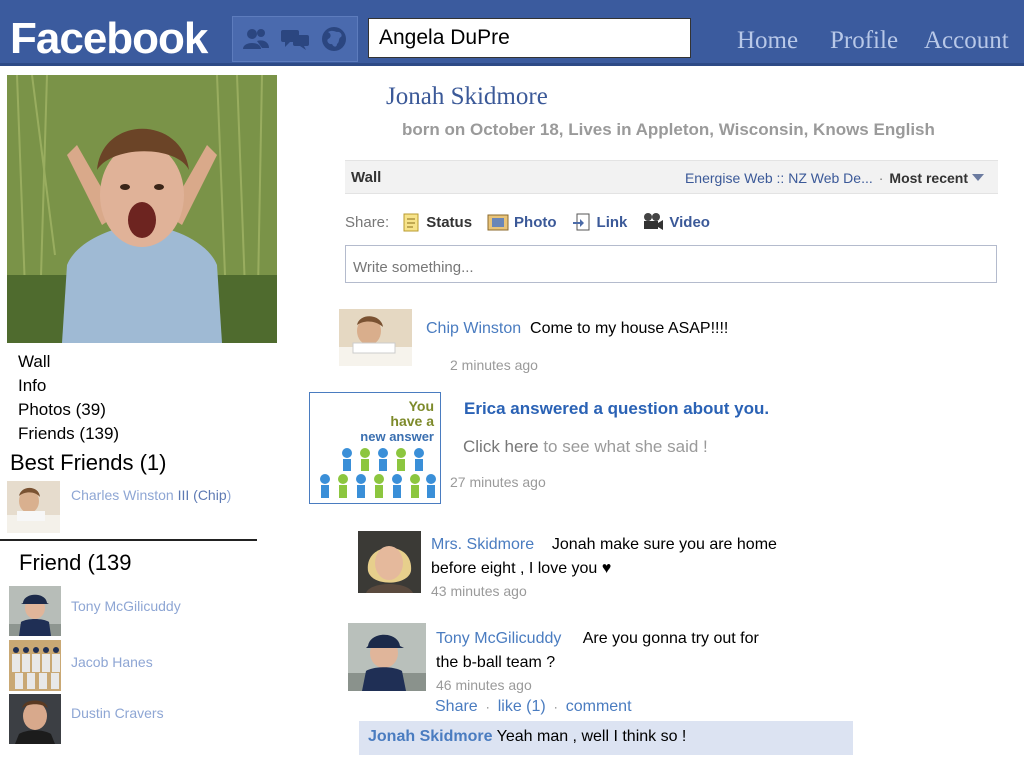 Image resolution: width=1024 pixels, height=768 pixels. I want to click on share-status-label: Status, so click(449, 222).